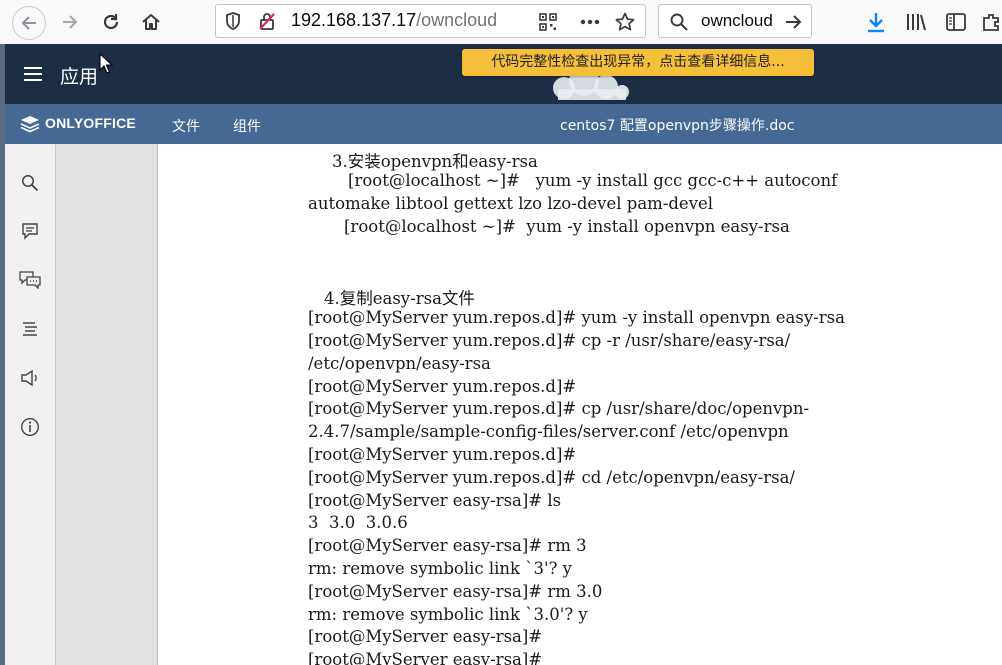 Image resolution: width=1002 pixels, height=665 pixels. What do you see at coordinates (956, 22) in the screenshot?
I see `sidebar-toggle-icon` at bounding box center [956, 22].